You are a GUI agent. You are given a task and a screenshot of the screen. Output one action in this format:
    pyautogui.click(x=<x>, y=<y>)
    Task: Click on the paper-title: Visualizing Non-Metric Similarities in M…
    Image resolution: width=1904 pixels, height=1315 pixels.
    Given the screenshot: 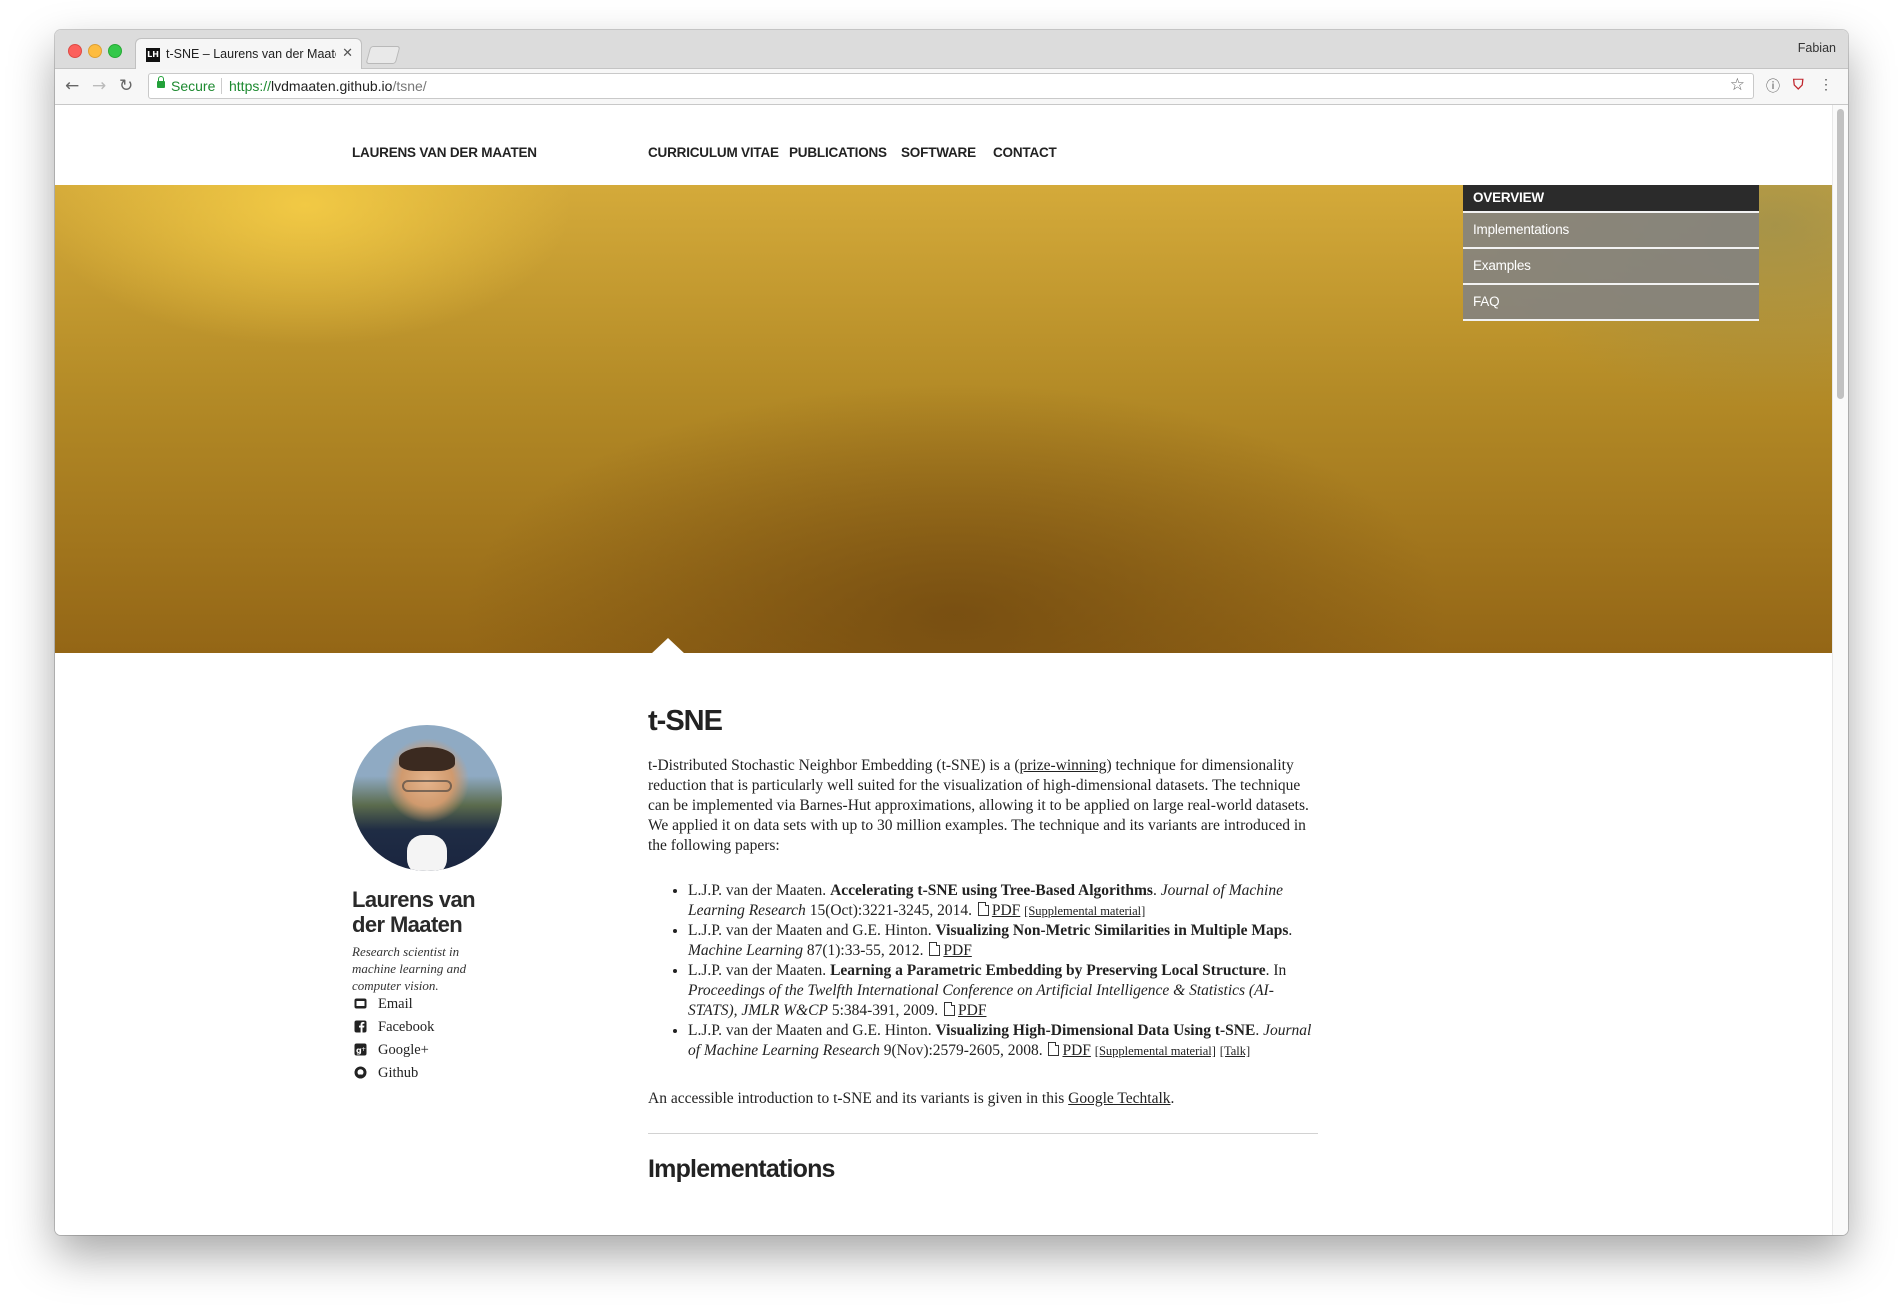 What is the action you would take?
    pyautogui.click(x=1112, y=930)
    